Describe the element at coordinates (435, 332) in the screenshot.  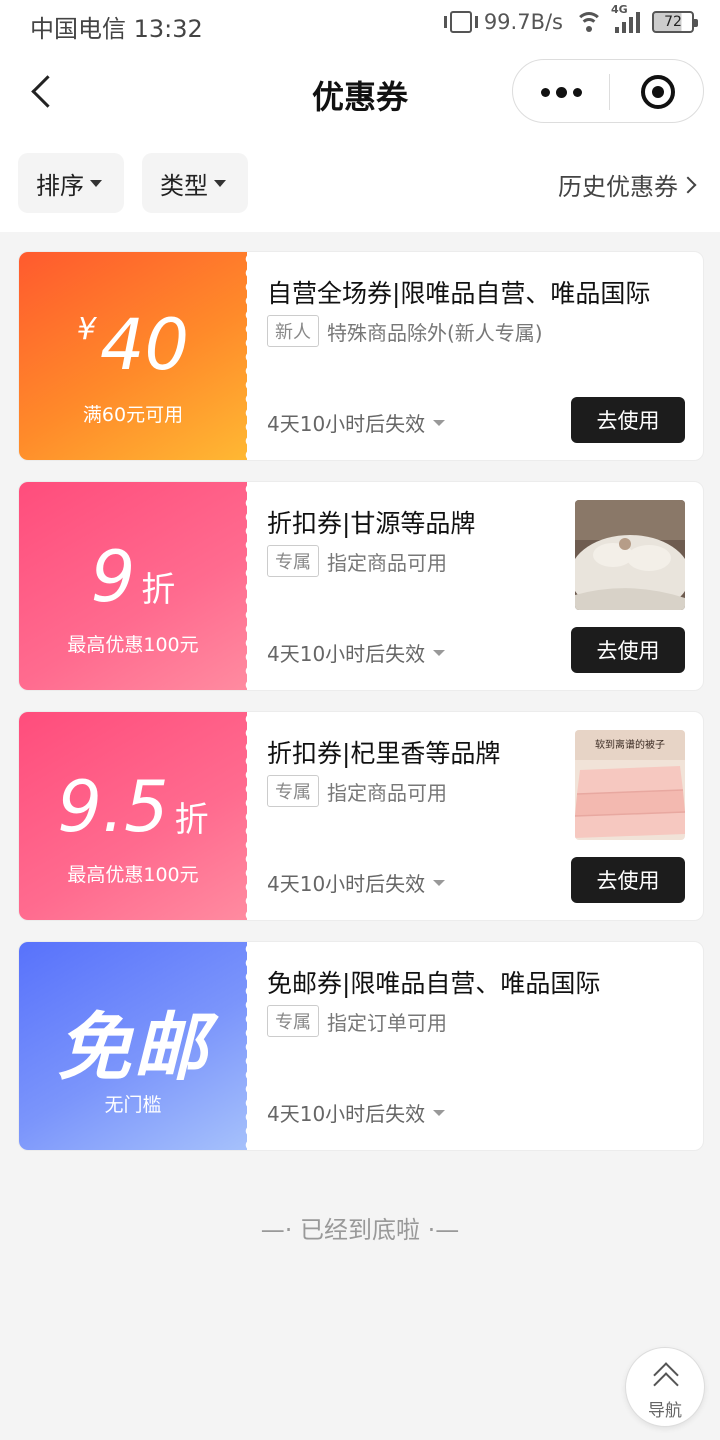
I see `coupon-scope: 特殊商品除外(新人专属)` at that location.